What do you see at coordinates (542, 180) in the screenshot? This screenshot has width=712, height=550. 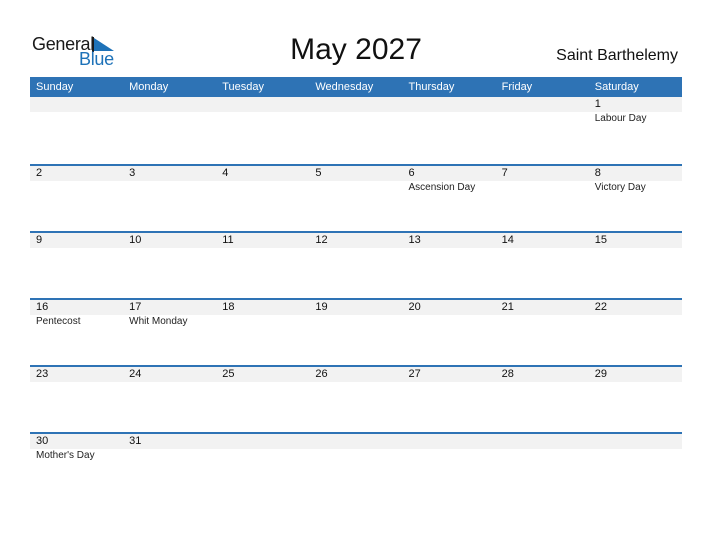 I see `day-cell: 7` at bounding box center [542, 180].